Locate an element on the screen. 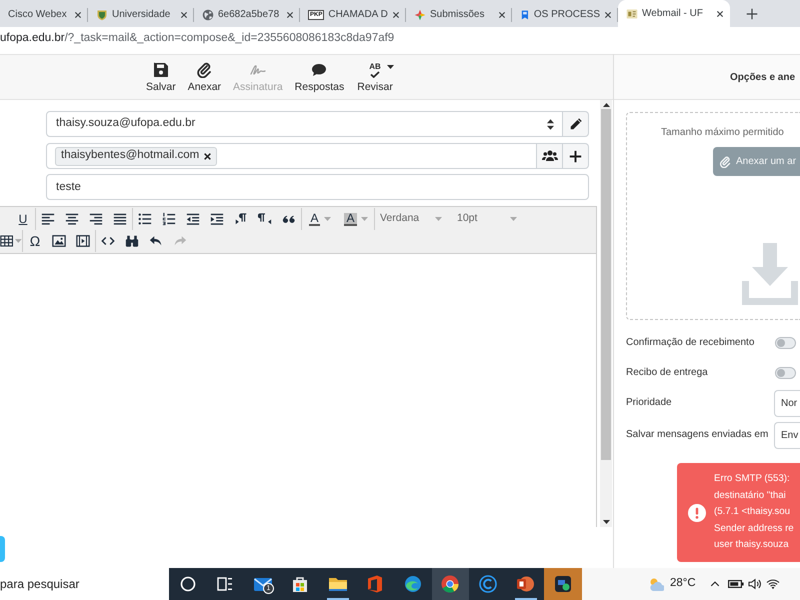  ring-logo-icon is located at coordinates (488, 584).